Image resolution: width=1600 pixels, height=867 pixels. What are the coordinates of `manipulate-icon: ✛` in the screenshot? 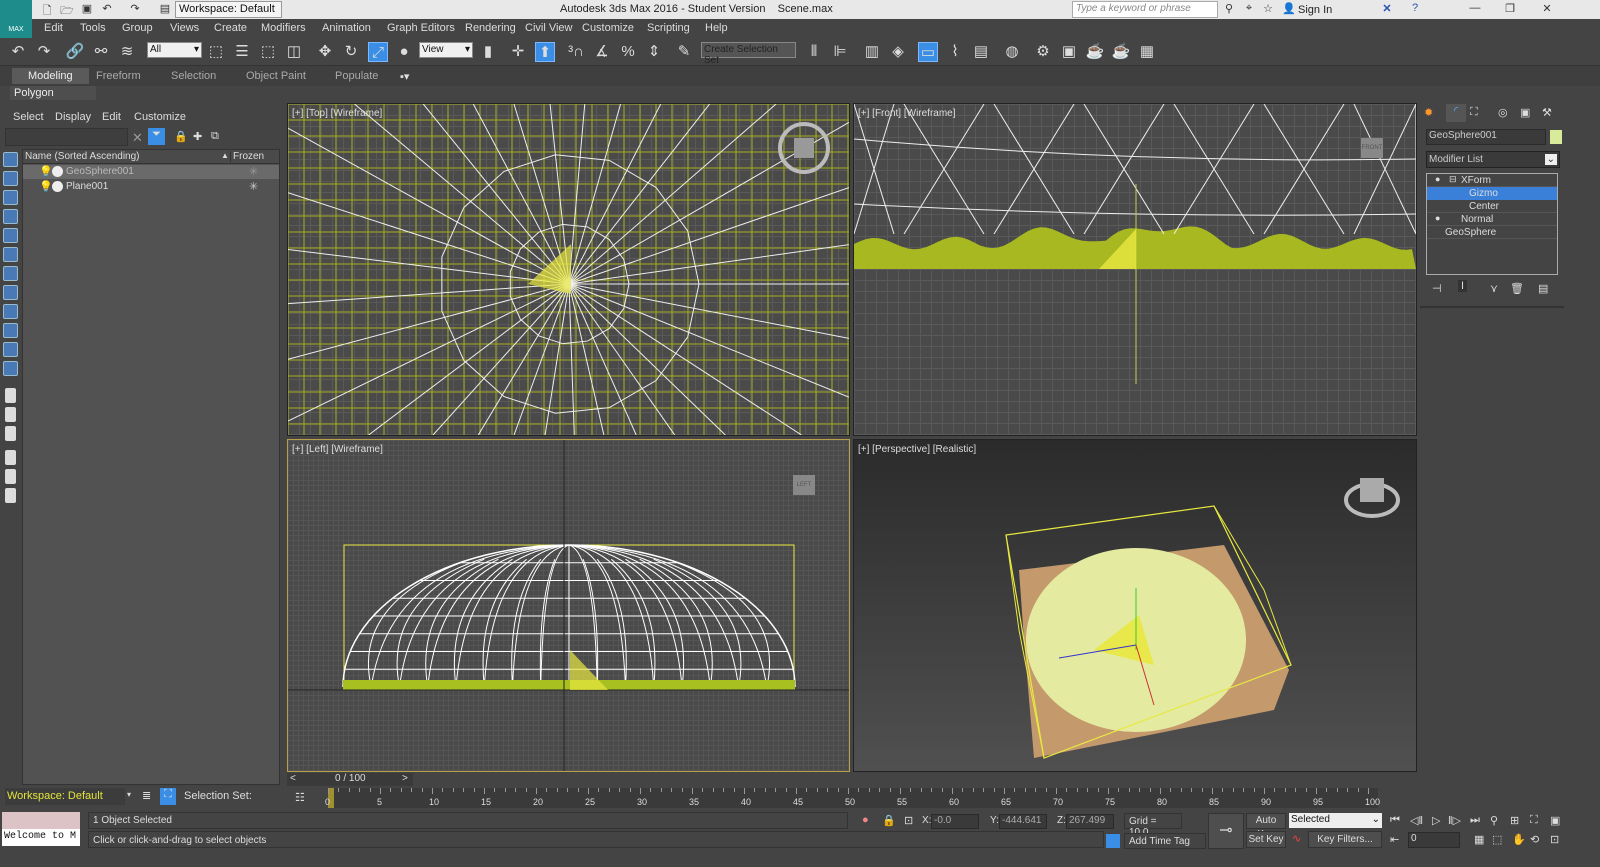 It's located at (518, 52).